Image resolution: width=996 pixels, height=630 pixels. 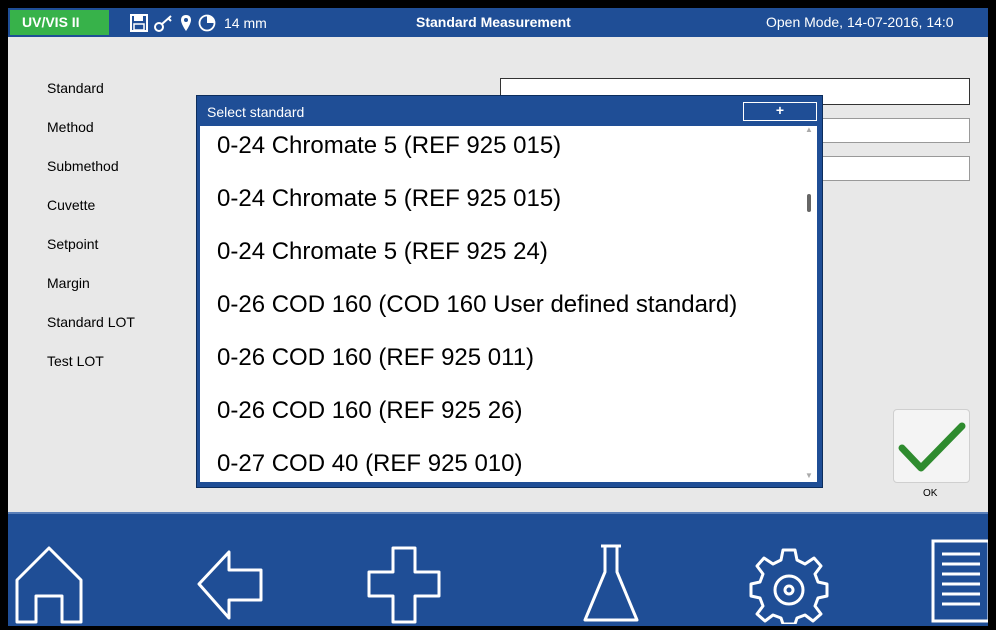 What do you see at coordinates (893, 130) in the screenshot?
I see `method-field` at bounding box center [893, 130].